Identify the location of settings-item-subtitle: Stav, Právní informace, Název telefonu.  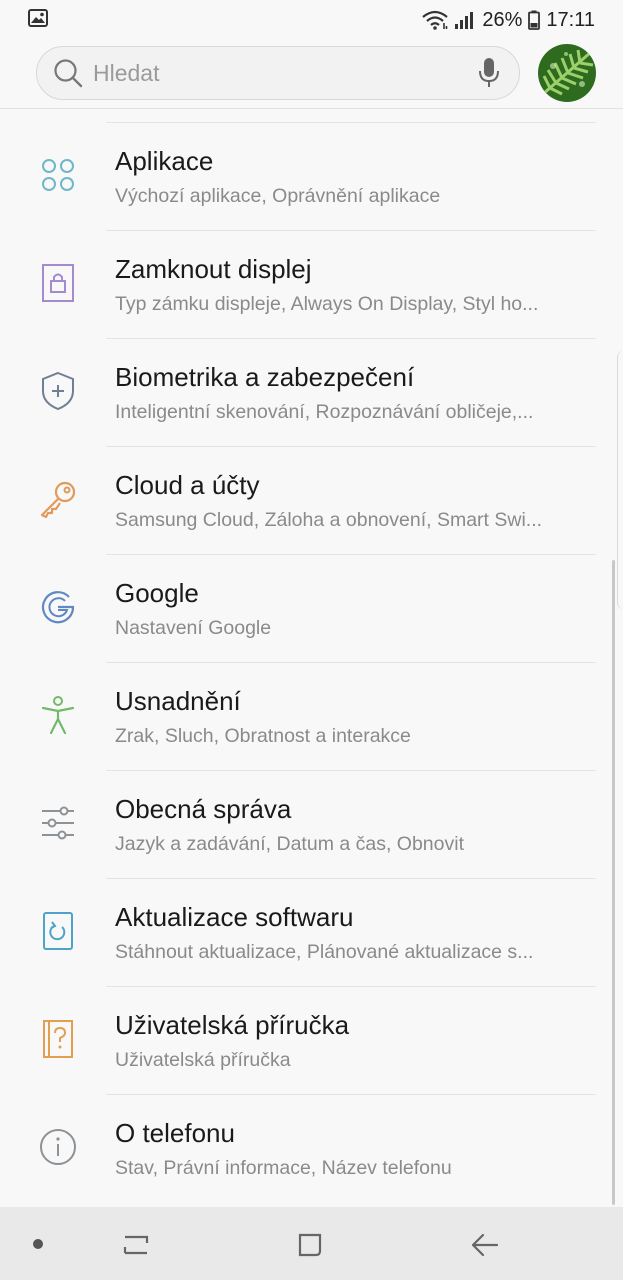
(283, 1168).